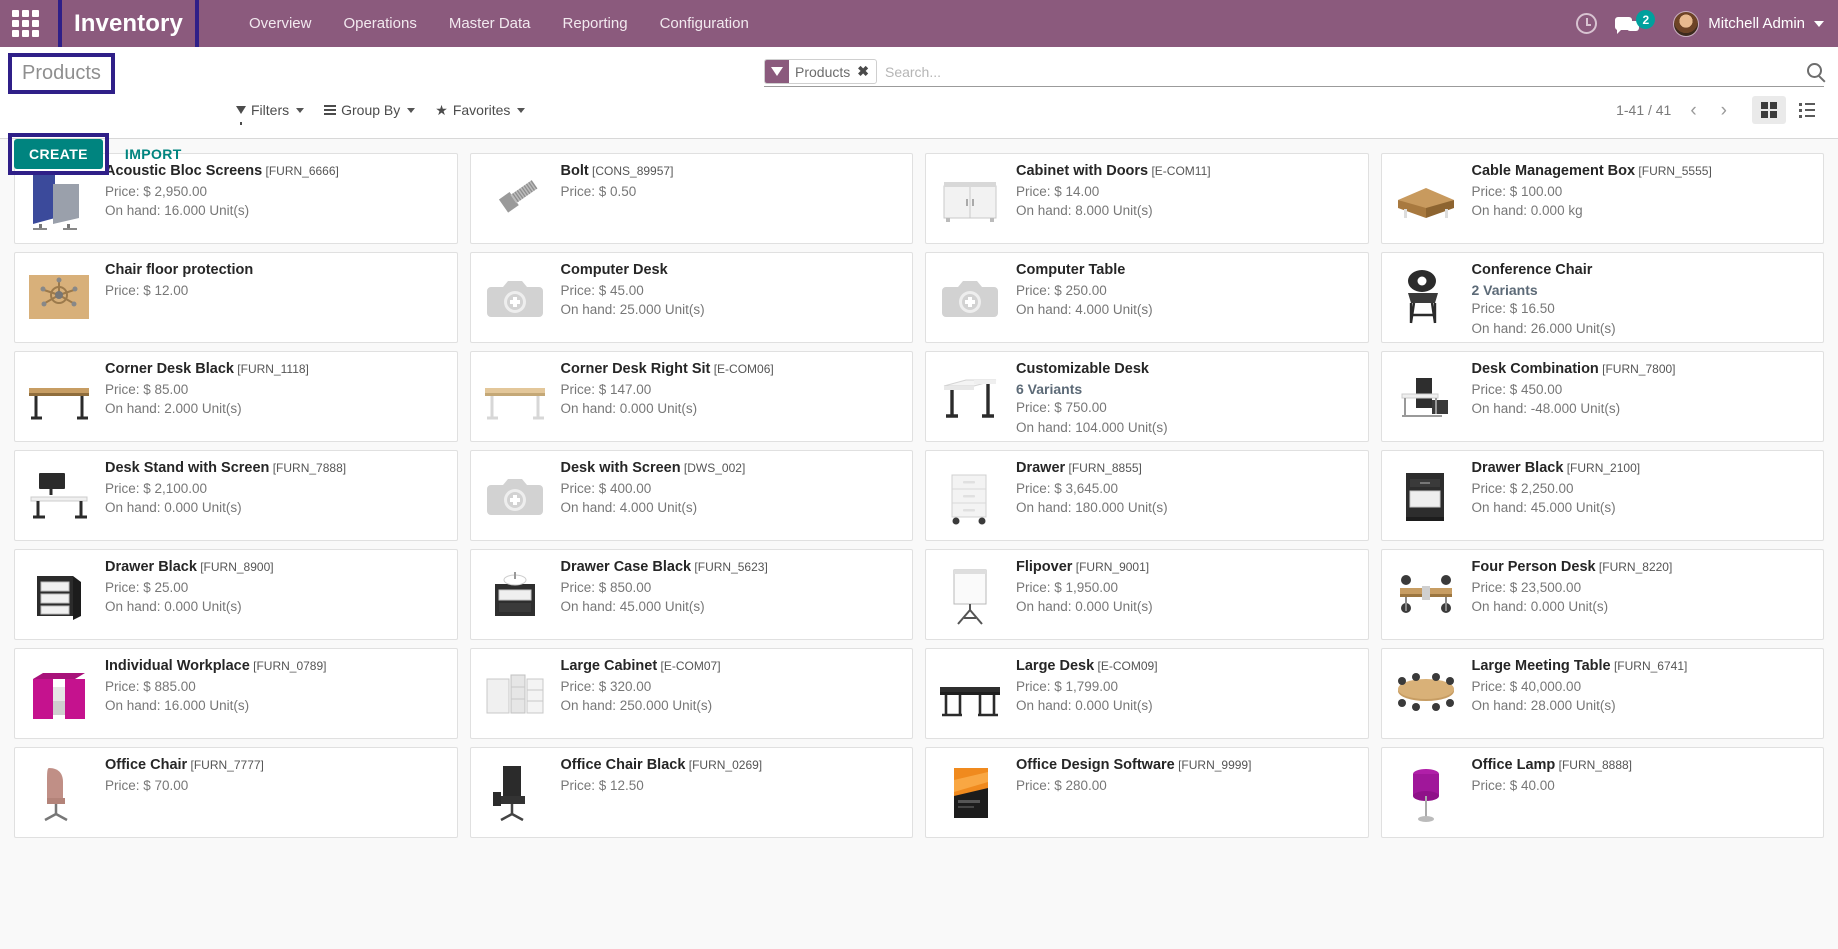 The height and width of the screenshot is (949, 1838). I want to click on menu-item-configuration: Configuration, so click(704, 23).